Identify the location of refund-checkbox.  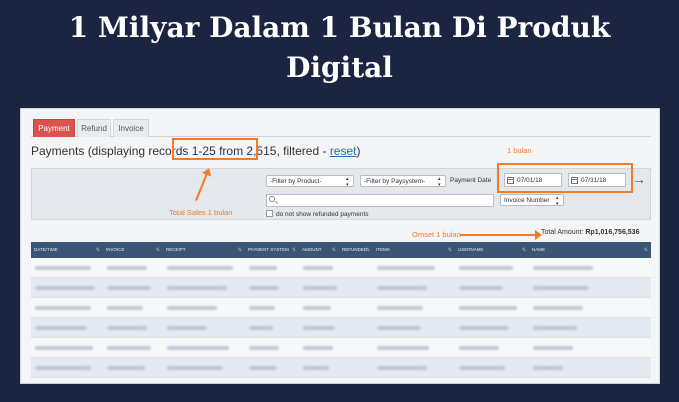
(269, 213).